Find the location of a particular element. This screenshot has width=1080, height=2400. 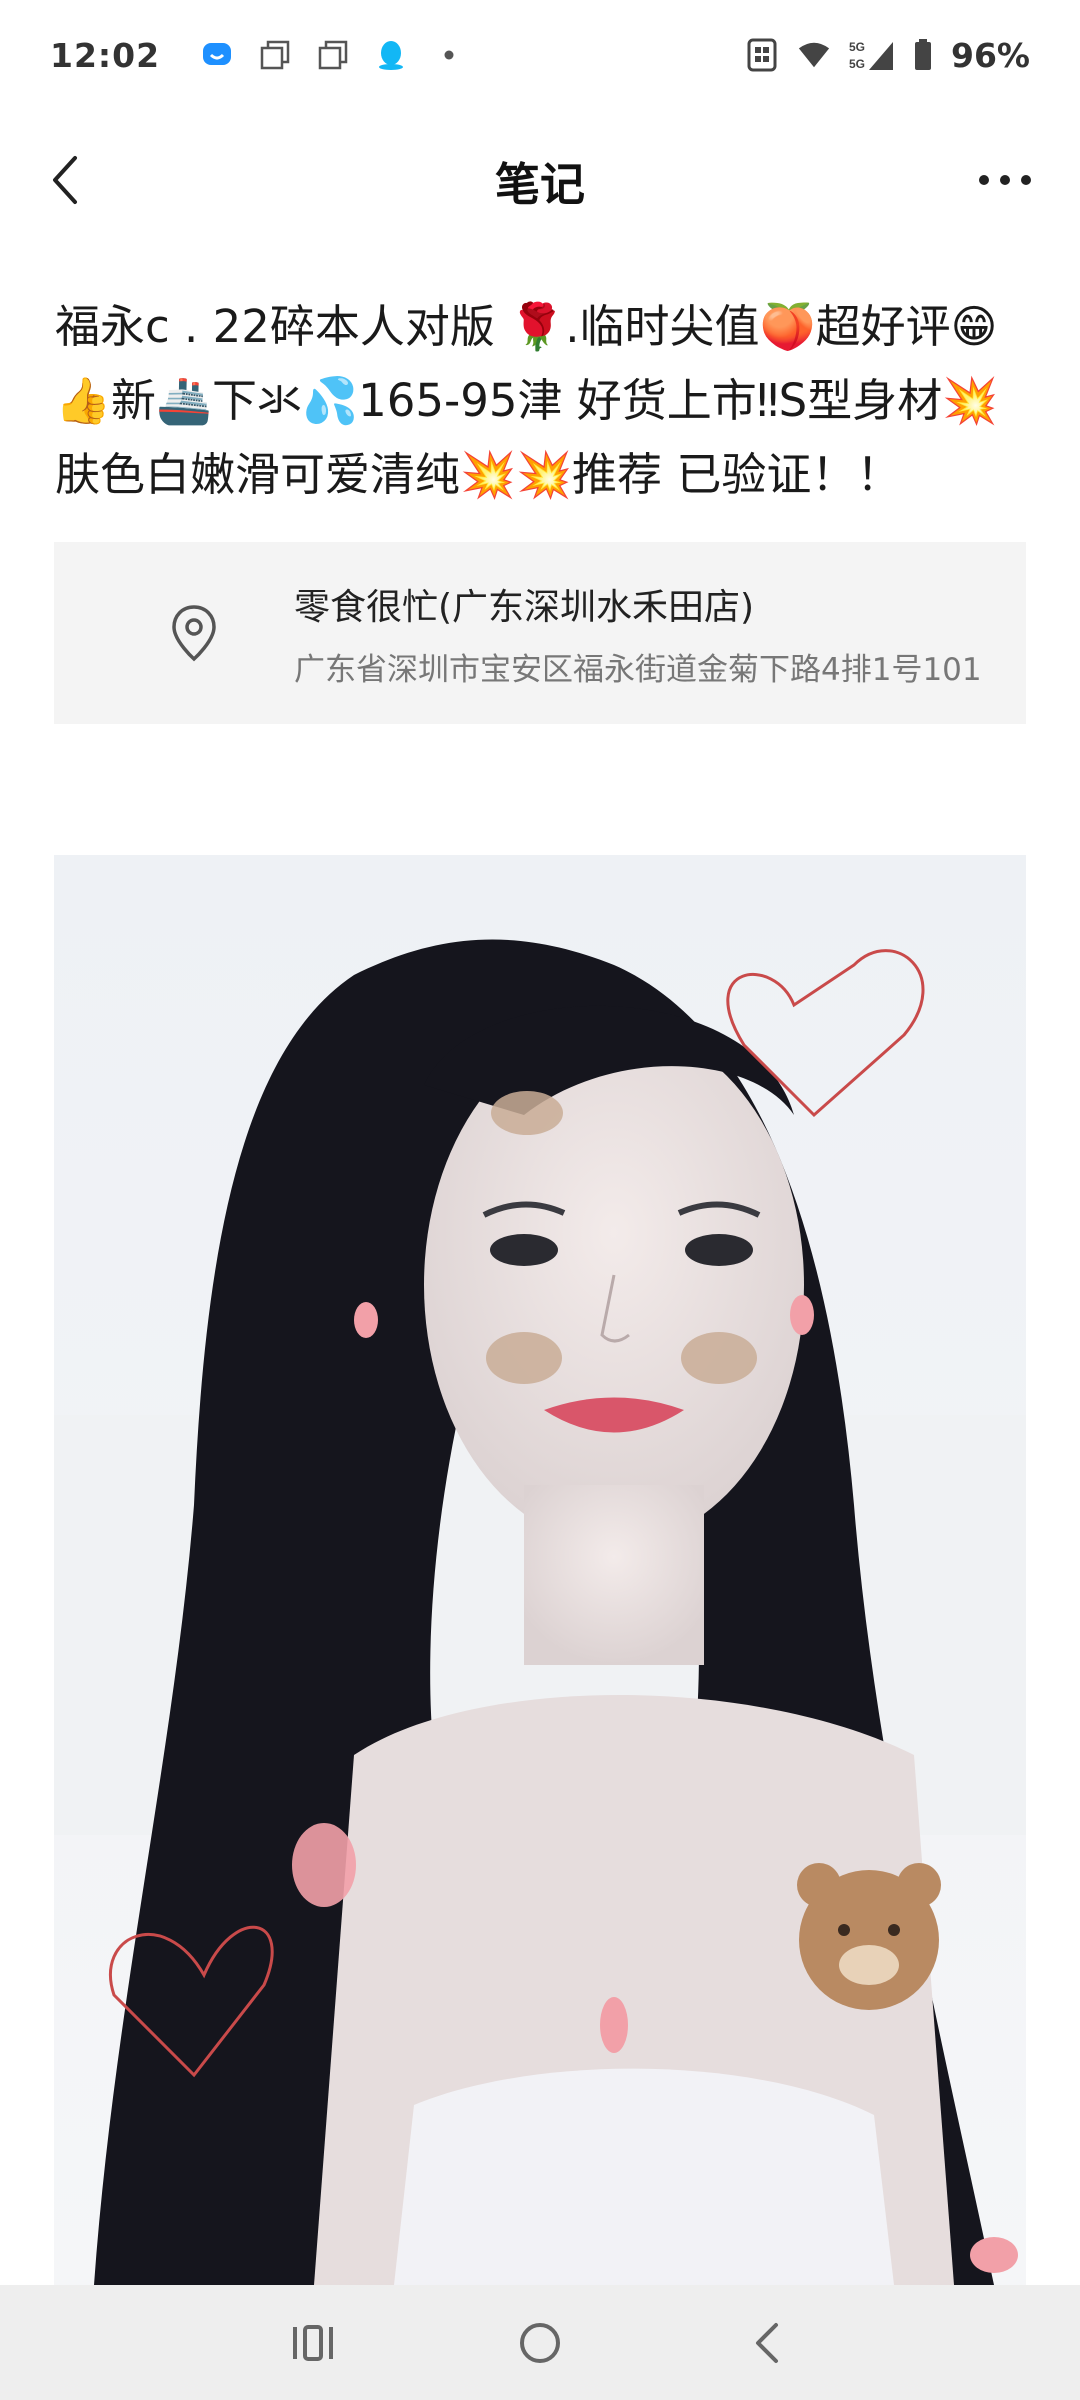

signal-label-bottom: 5G is located at coordinates (857, 64).